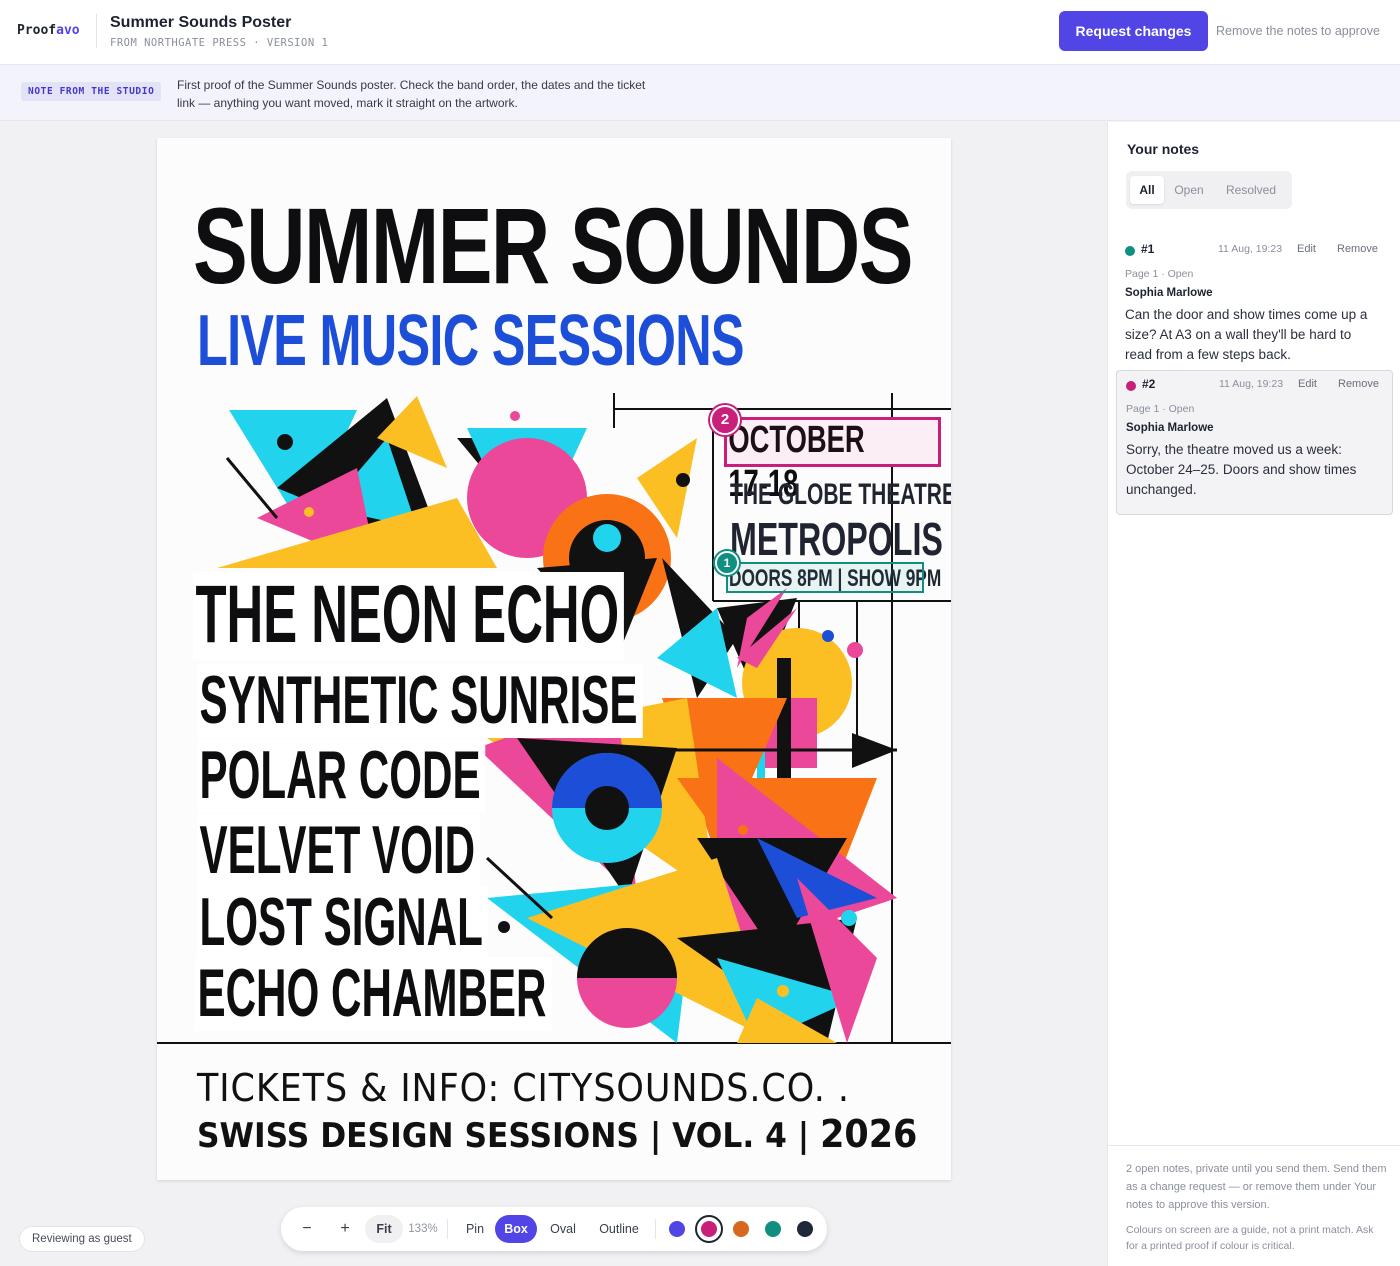  What do you see at coordinates (677, 1229) in the screenshot?
I see `color-swatch-indigo` at bounding box center [677, 1229].